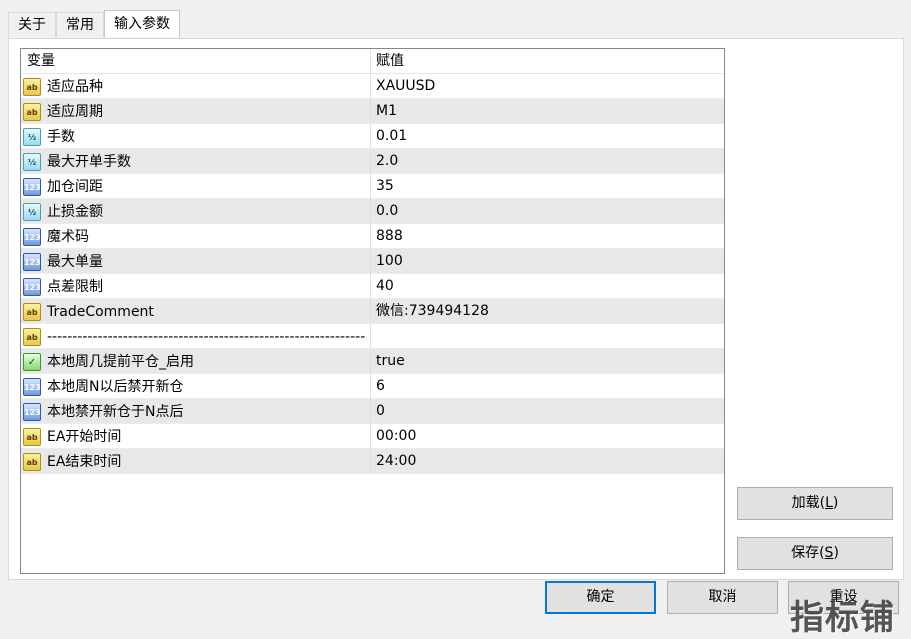  Describe the element at coordinates (196, 61) in the screenshot. I see `header-variable: 变量` at that location.